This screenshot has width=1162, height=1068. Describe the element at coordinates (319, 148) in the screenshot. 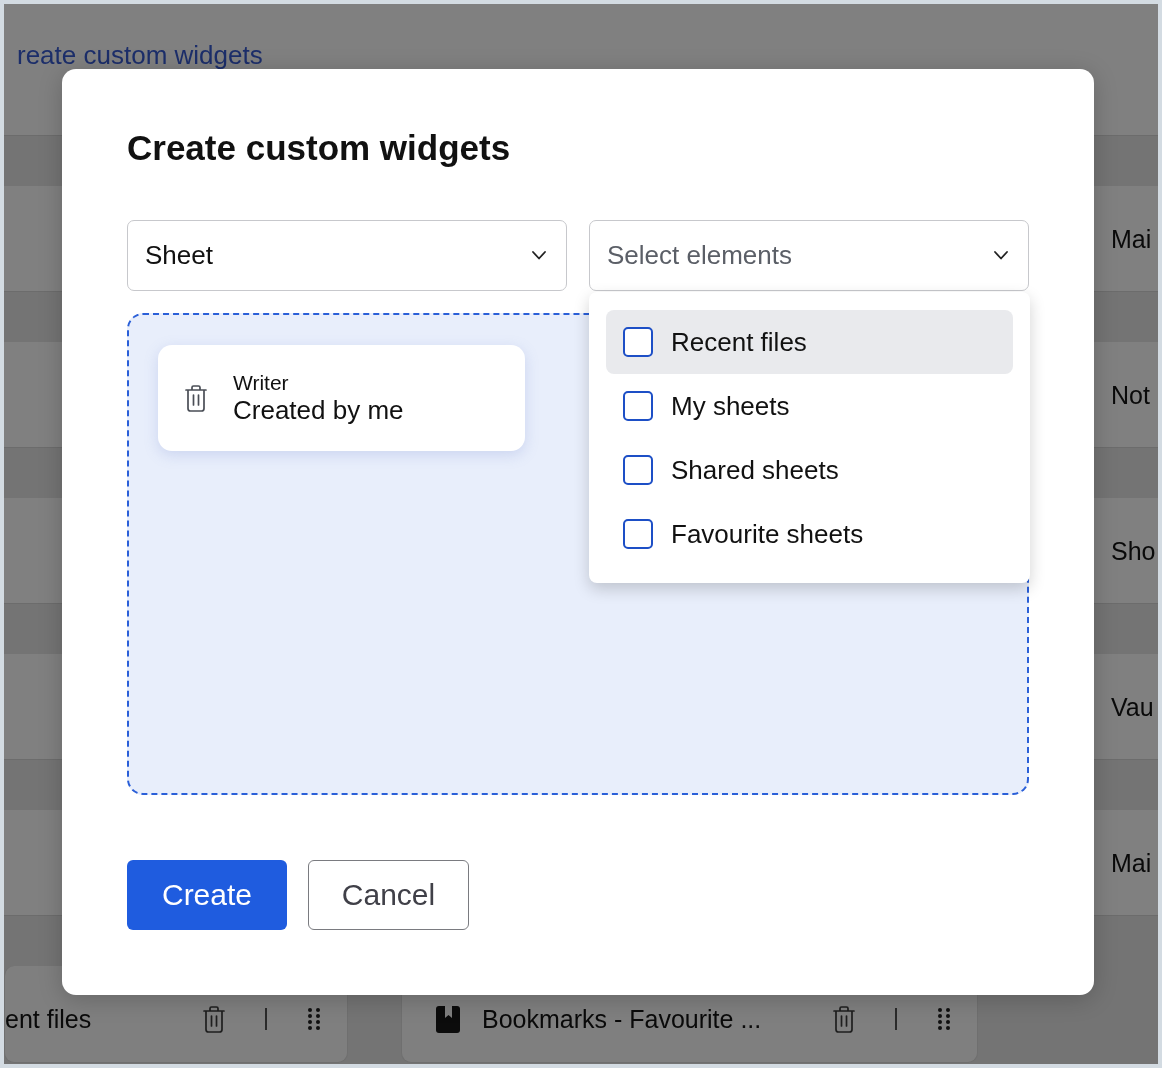

I see `dialog-title: Create custom widgets` at that location.